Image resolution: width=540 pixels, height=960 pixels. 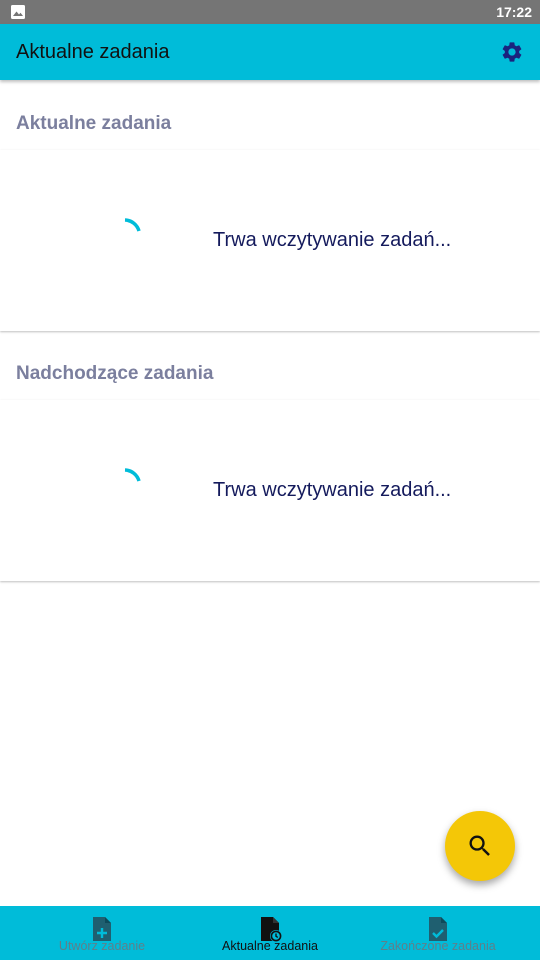 I want to click on search-icon, so click(x=479, y=845).